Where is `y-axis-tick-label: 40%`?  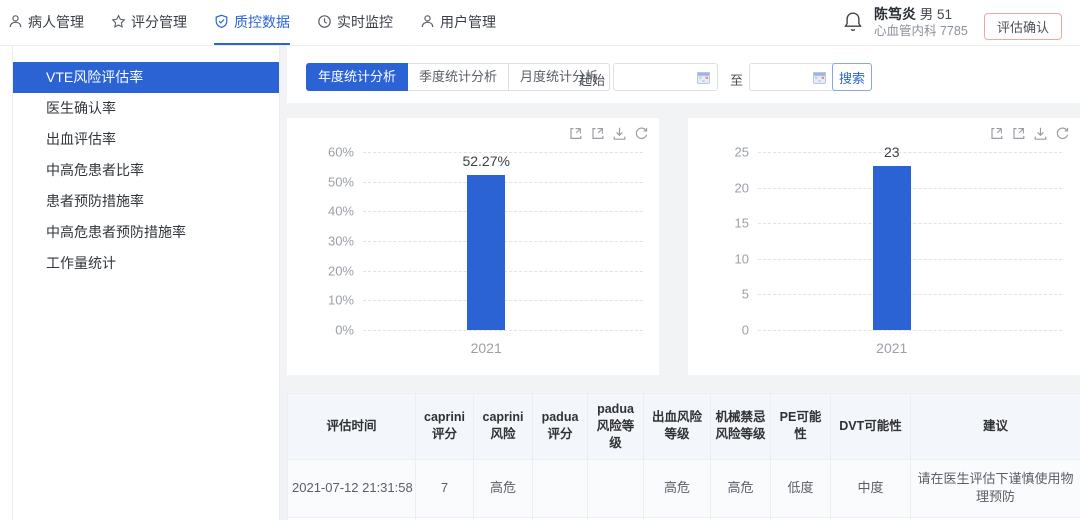
y-axis-tick-label: 40% is located at coordinates (340, 211).